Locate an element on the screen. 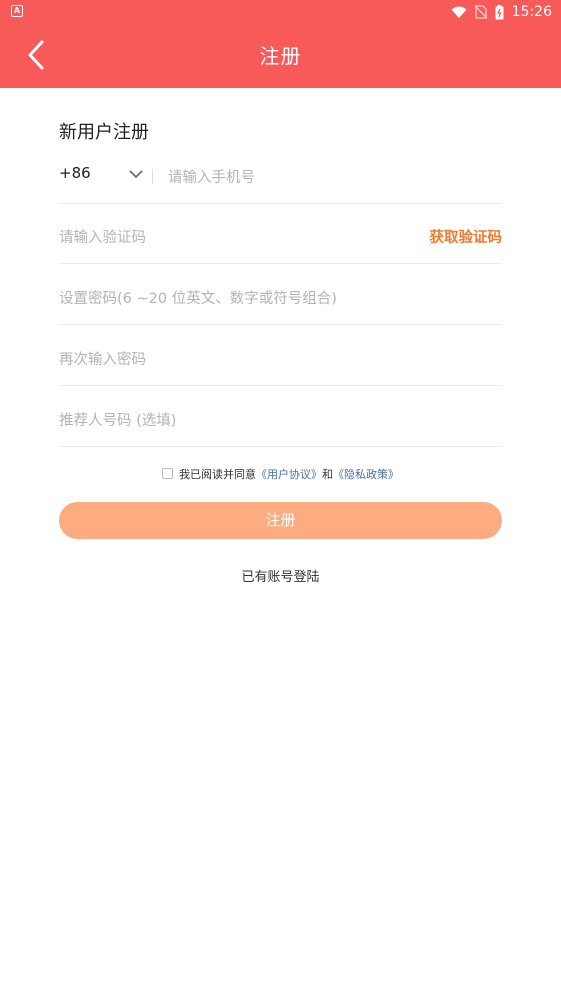 The image size is (561, 999). verification-code-input: 请输入验证码 is located at coordinates (102, 236).